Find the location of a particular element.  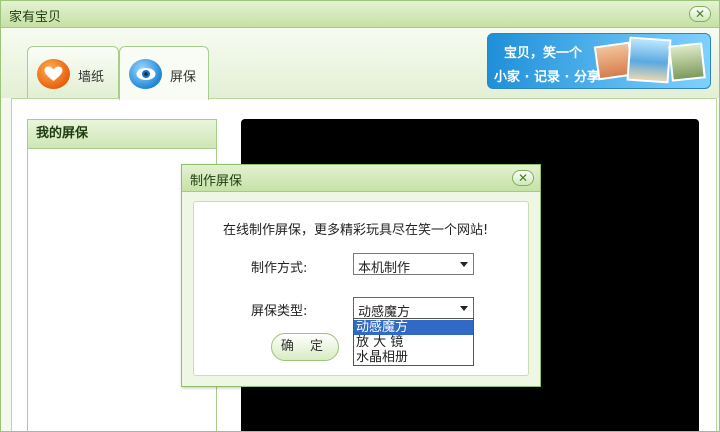

tab-screensaver: 屏保 is located at coordinates (164, 73).